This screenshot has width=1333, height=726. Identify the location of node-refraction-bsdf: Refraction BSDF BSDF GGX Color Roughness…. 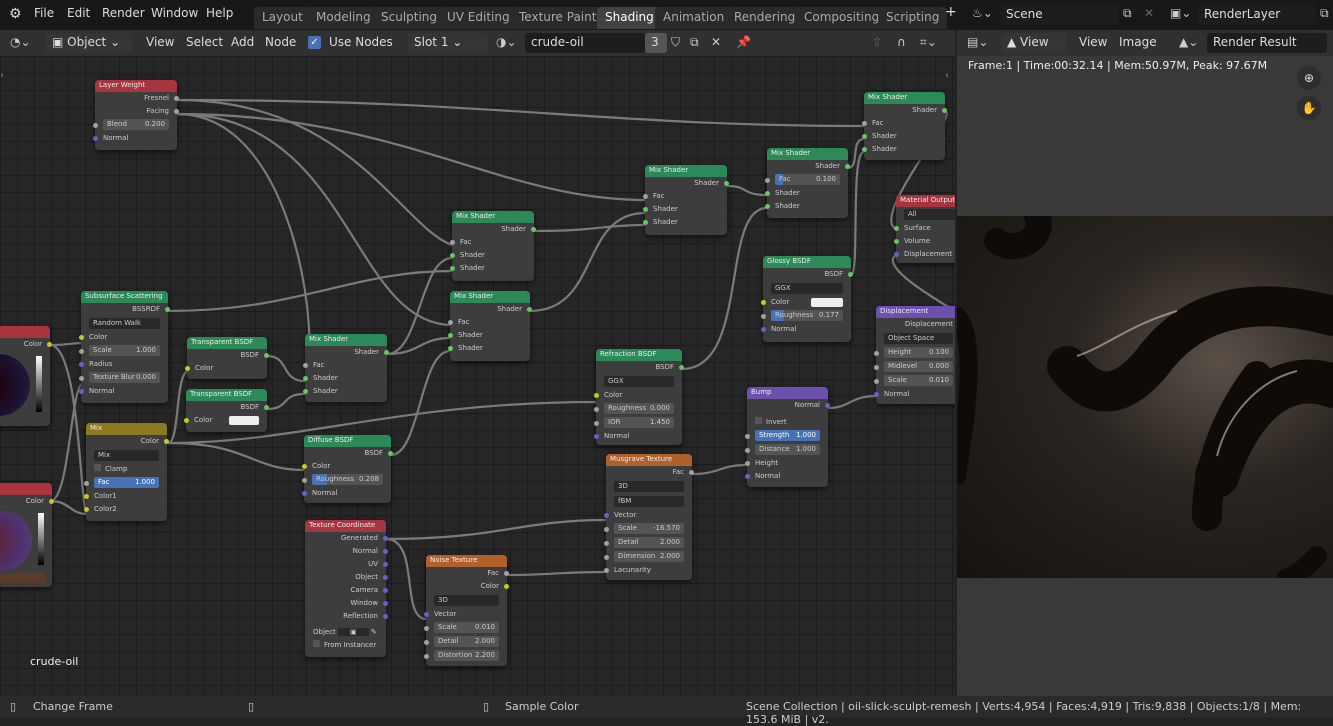
(639, 397).